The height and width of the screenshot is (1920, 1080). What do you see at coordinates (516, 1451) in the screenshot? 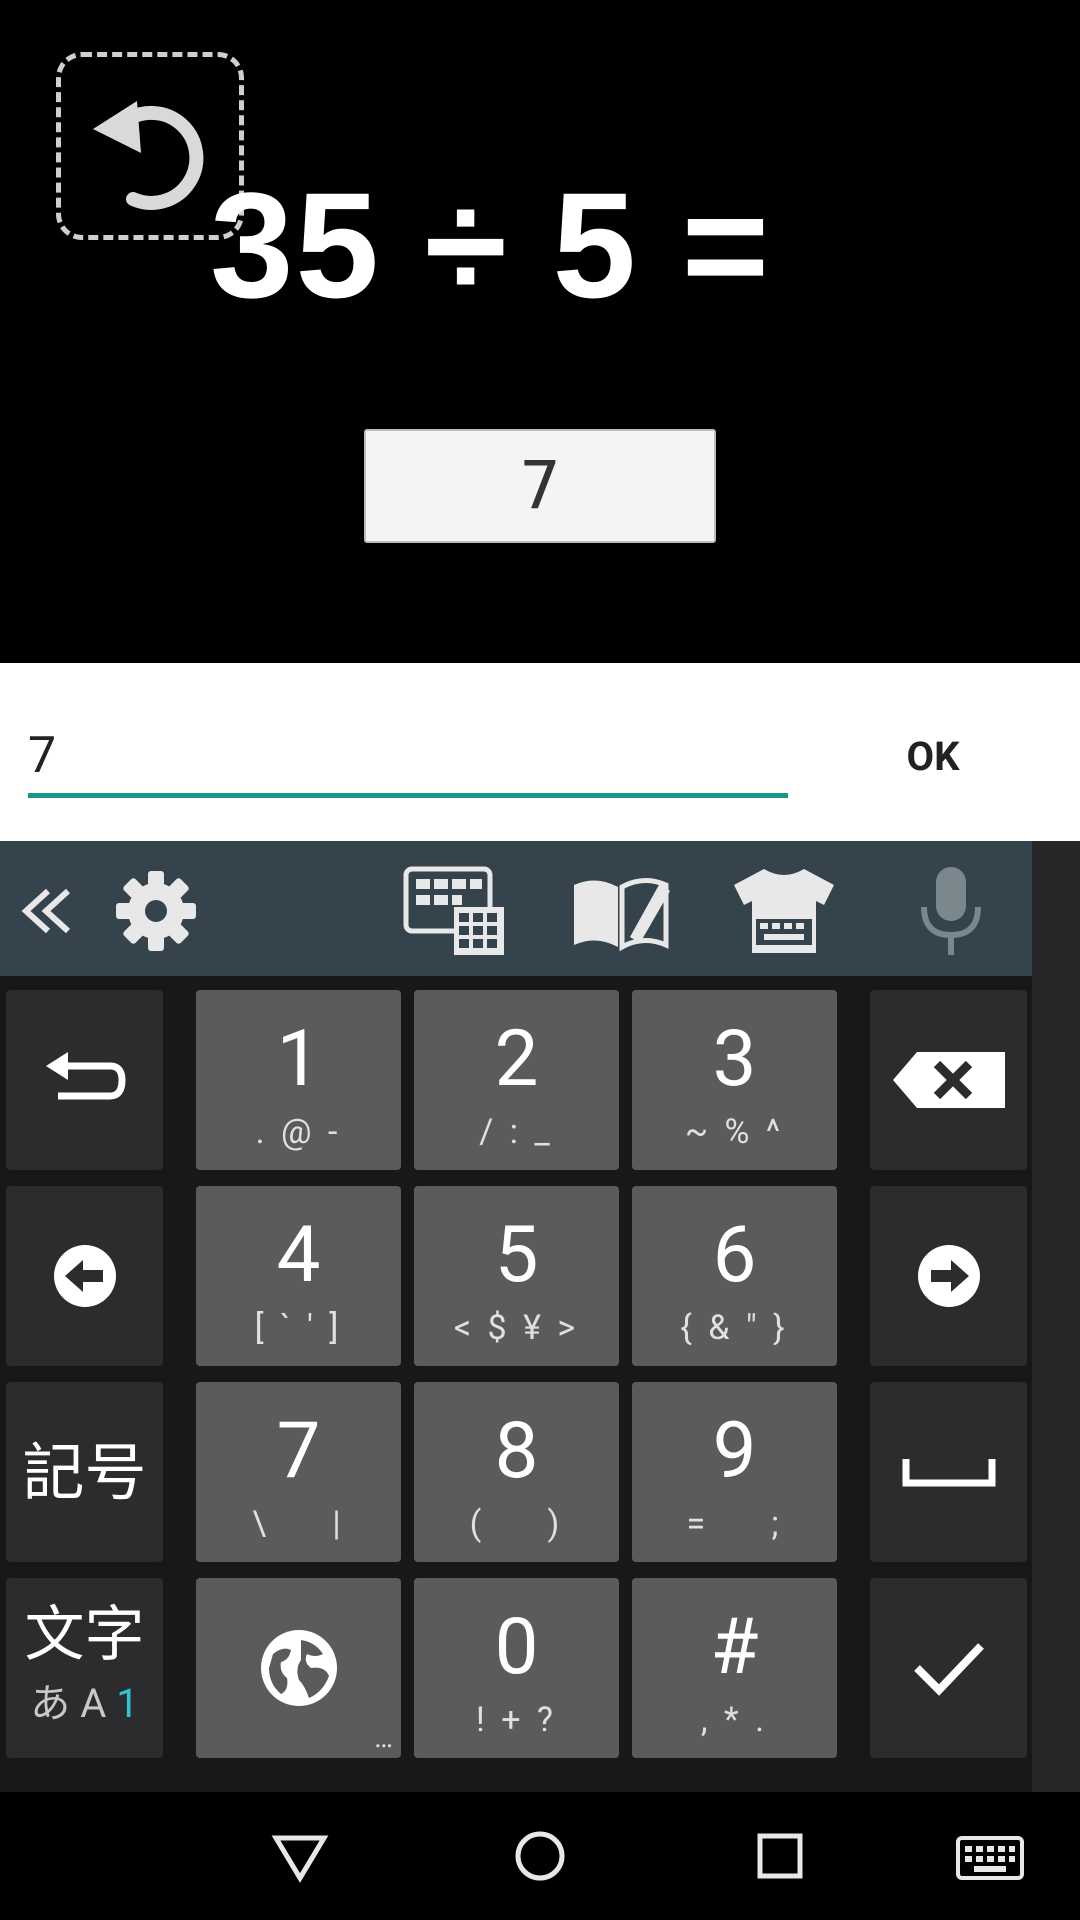
I see `key-main-label: 8` at bounding box center [516, 1451].